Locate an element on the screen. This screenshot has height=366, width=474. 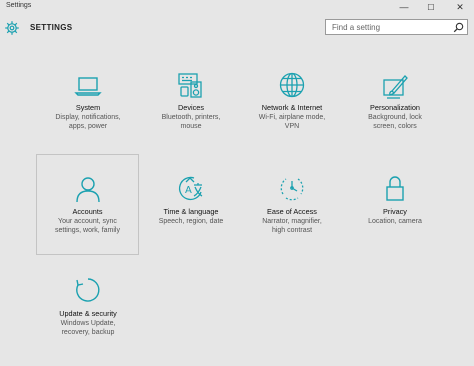
search-placeholder: Find a setting is located at coordinates (356, 27).